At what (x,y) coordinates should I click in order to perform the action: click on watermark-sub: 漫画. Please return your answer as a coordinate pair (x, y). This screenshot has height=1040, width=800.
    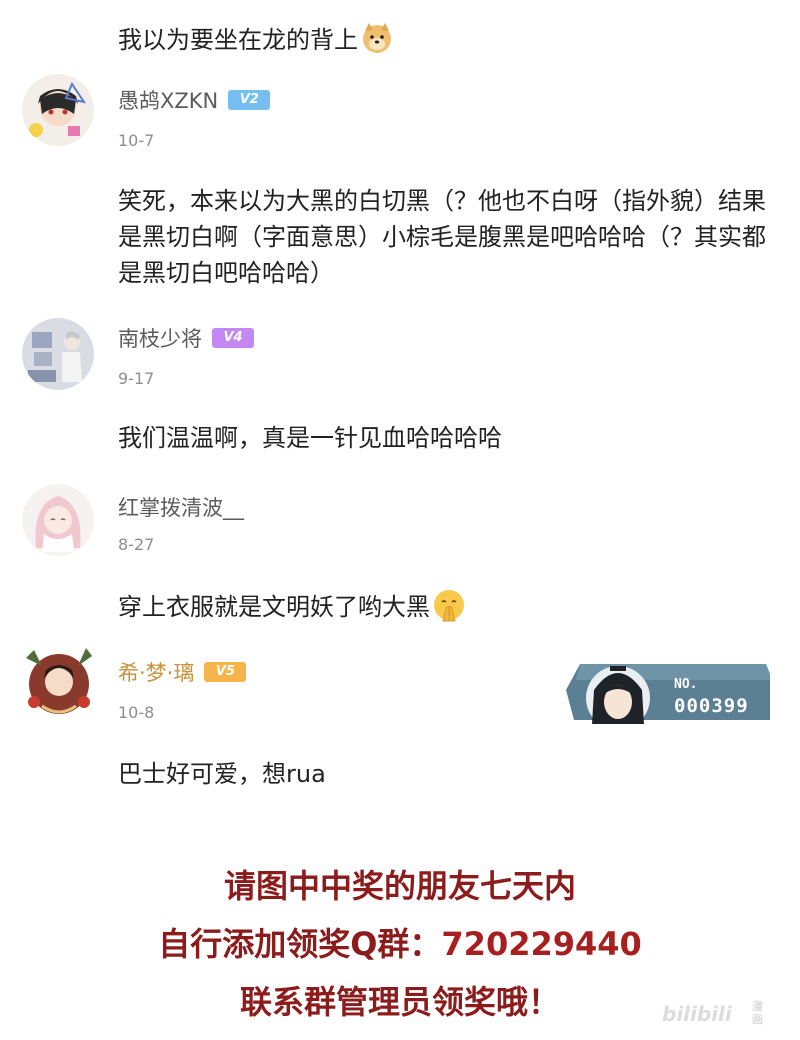
    Looking at the image, I should click on (757, 1013).